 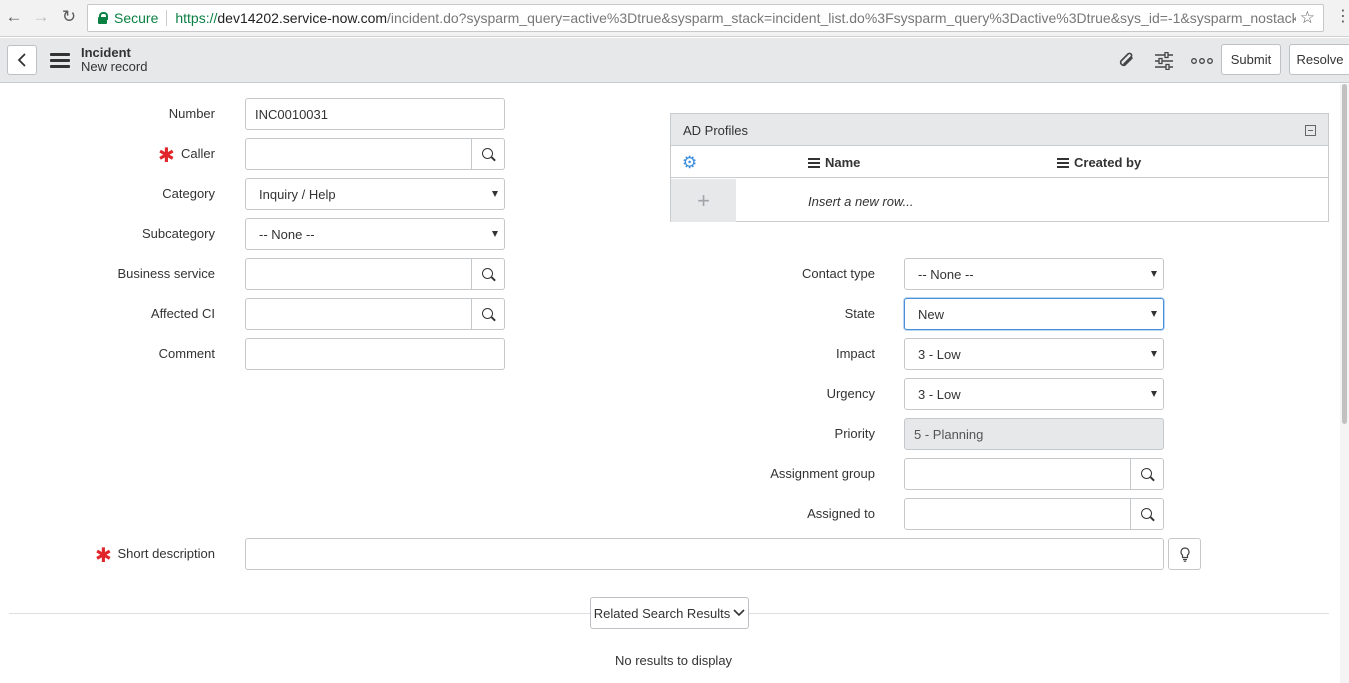 I want to click on lock-icon, so click(x=102, y=18).